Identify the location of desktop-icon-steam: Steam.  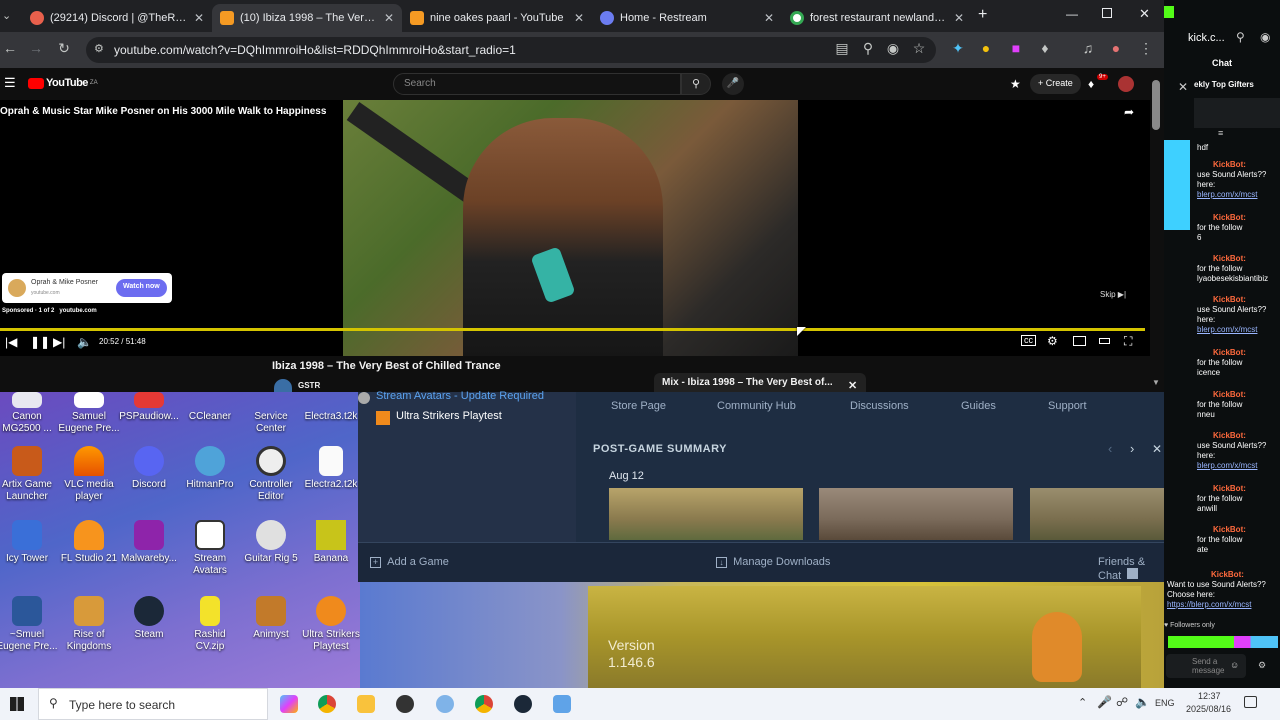
(149, 618).